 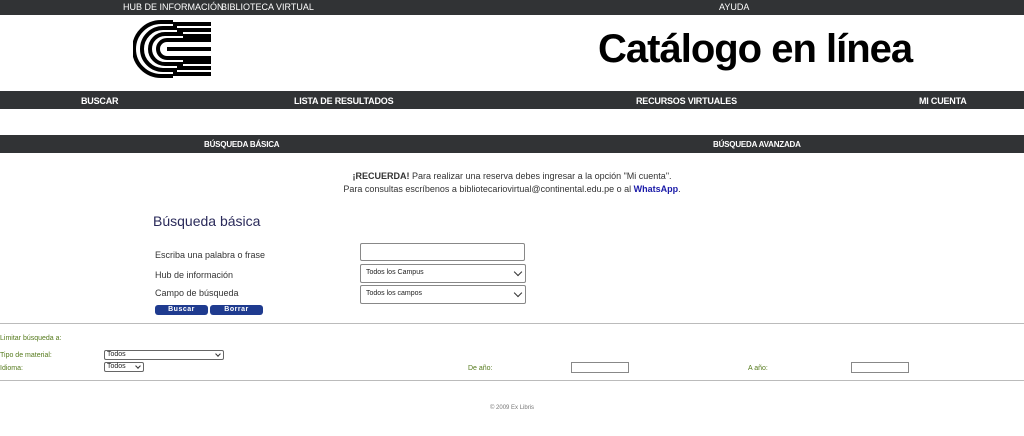 What do you see at coordinates (207, 221) in the screenshot?
I see `section-title: Búsqueda básica` at bounding box center [207, 221].